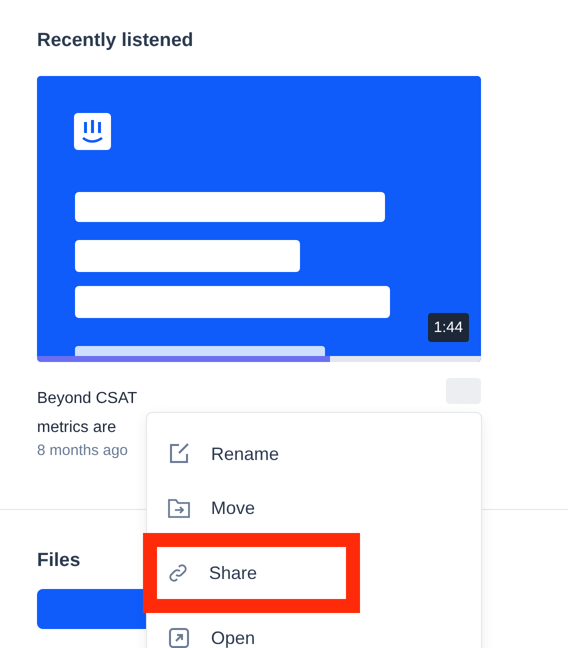  What do you see at coordinates (77, 428) in the screenshot?
I see `episode-title: metrics are` at bounding box center [77, 428].